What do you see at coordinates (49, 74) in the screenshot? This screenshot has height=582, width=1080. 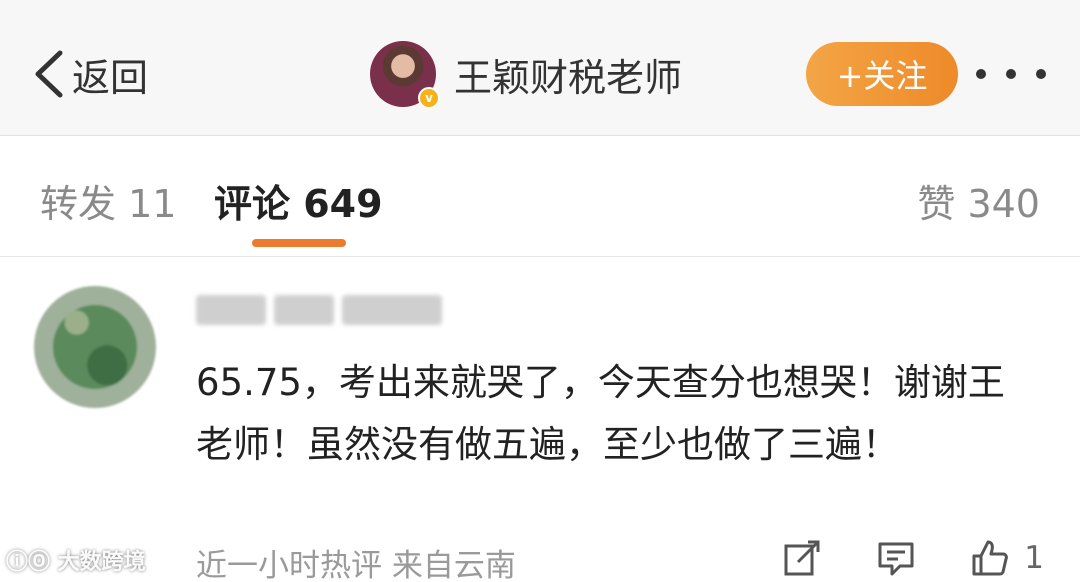 I see `chevron-left-icon` at bounding box center [49, 74].